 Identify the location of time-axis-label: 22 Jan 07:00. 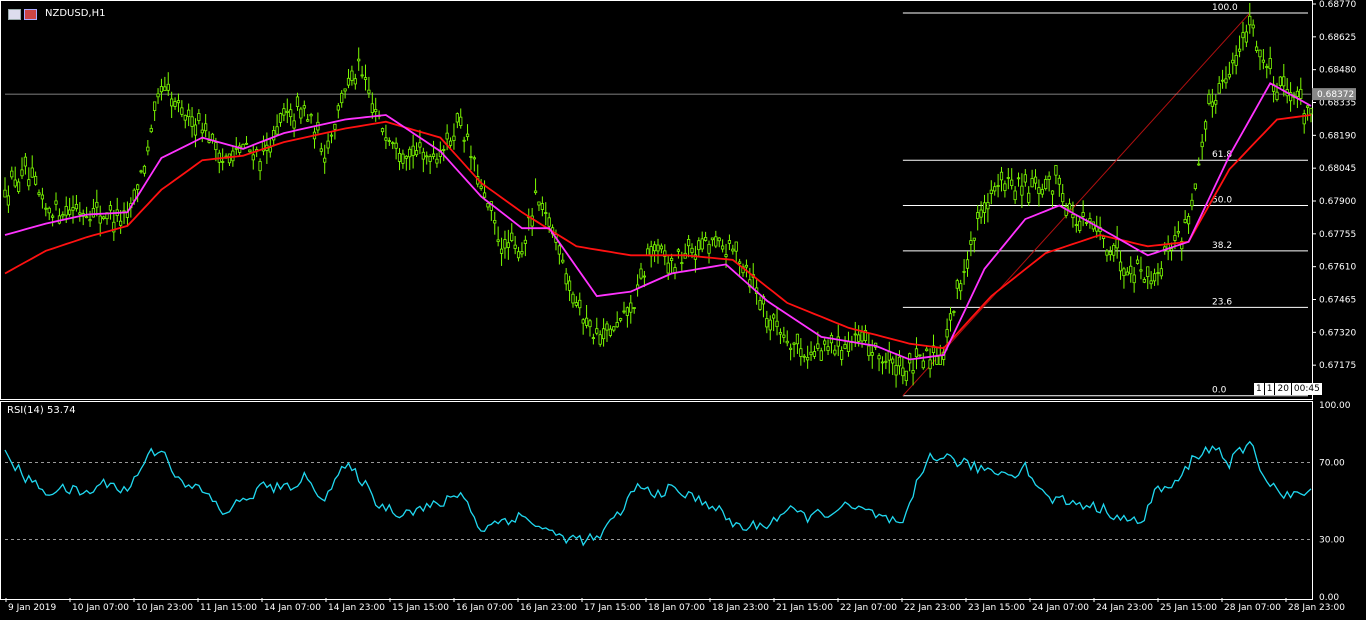
(868, 608).